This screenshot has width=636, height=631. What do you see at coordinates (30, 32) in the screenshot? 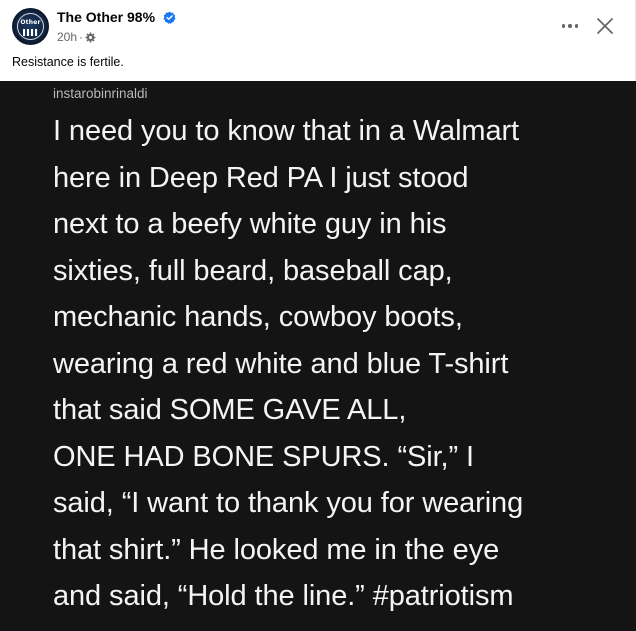
I see `avatar-stripes` at bounding box center [30, 32].